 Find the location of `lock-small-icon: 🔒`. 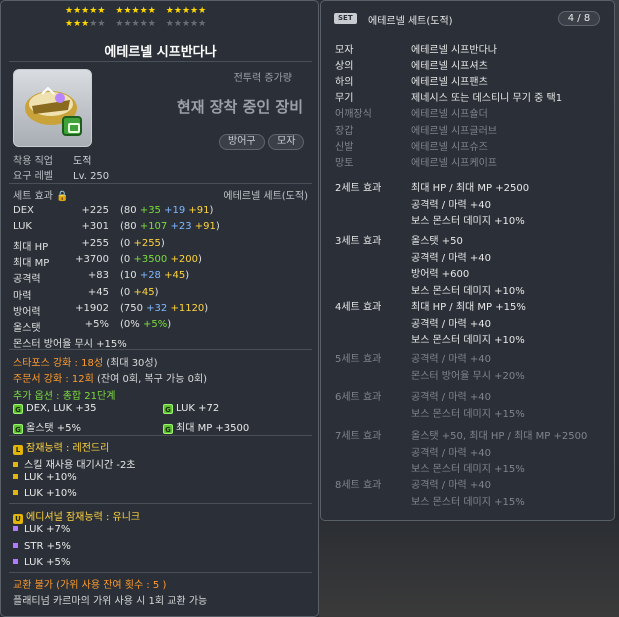

lock-small-icon: 🔒 is located at coordinates (62, 196).